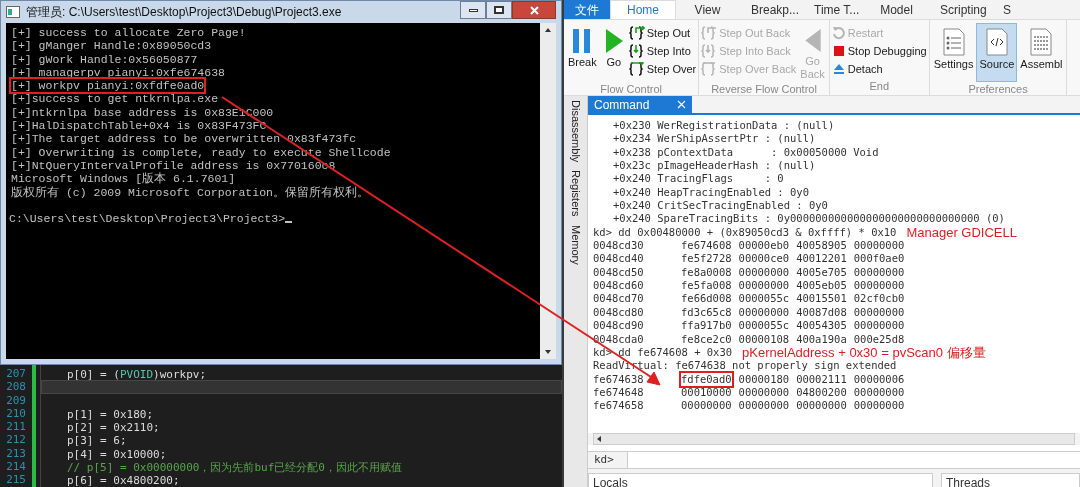  What do you see at coordinates (706, 379) in the screenshot?
I see `memory-value: fdfe0ad0` at bounding box center [706, 379].